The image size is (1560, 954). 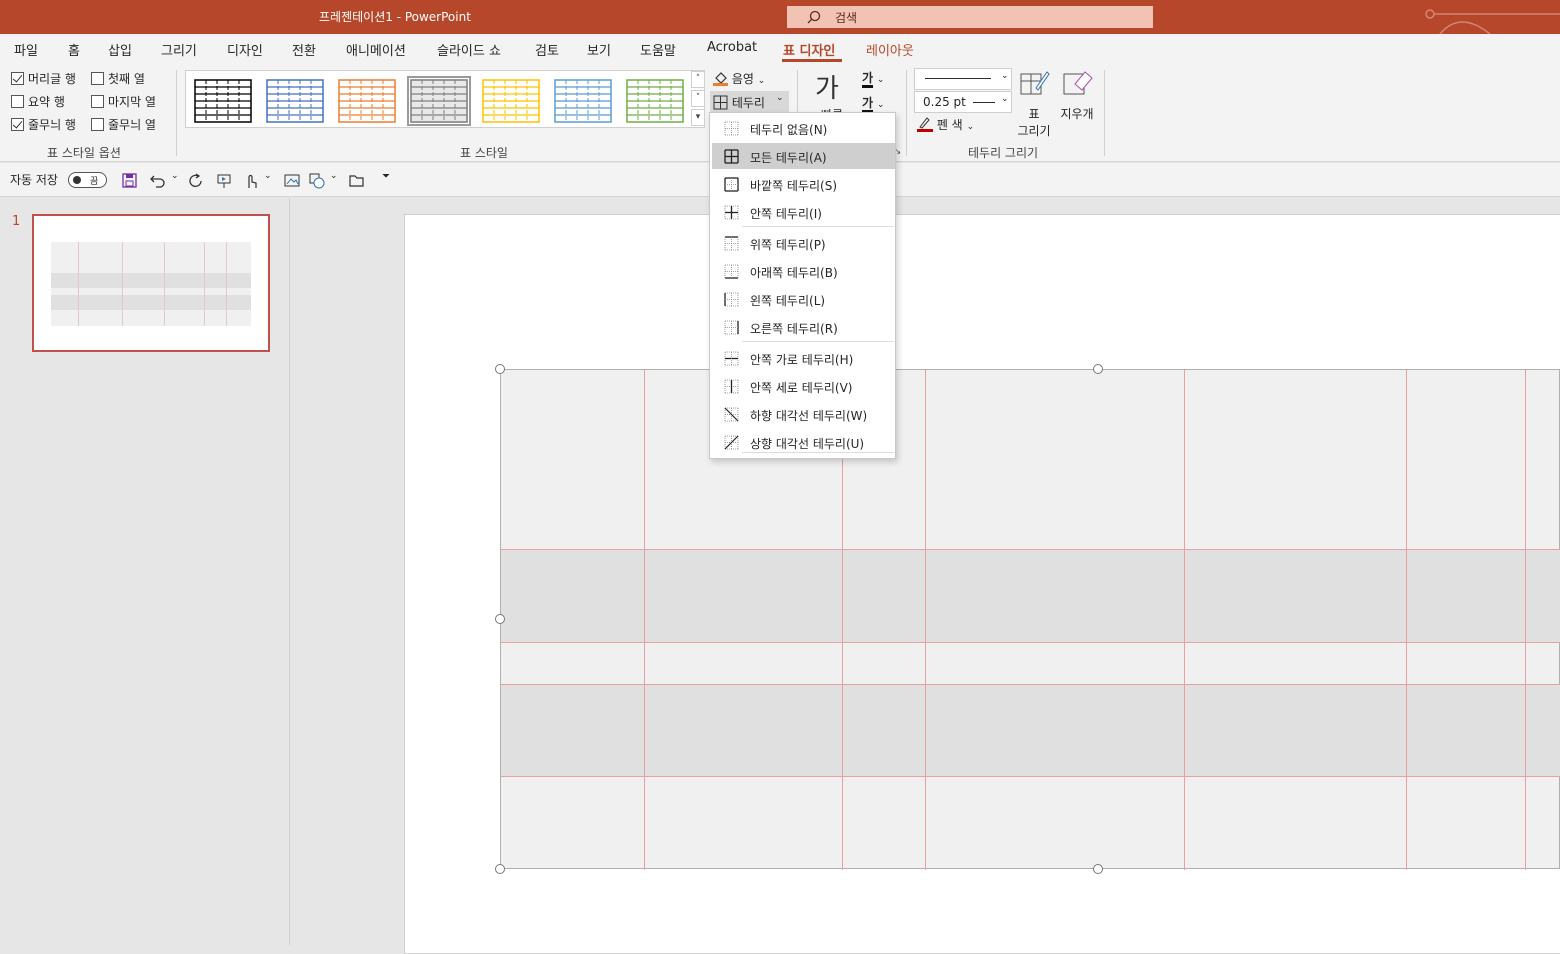 What do you see at coordinates (698, 79) in the screenshot?
I see `gallery-scroll-up-button: ˄` at bounding box center [698, 79].